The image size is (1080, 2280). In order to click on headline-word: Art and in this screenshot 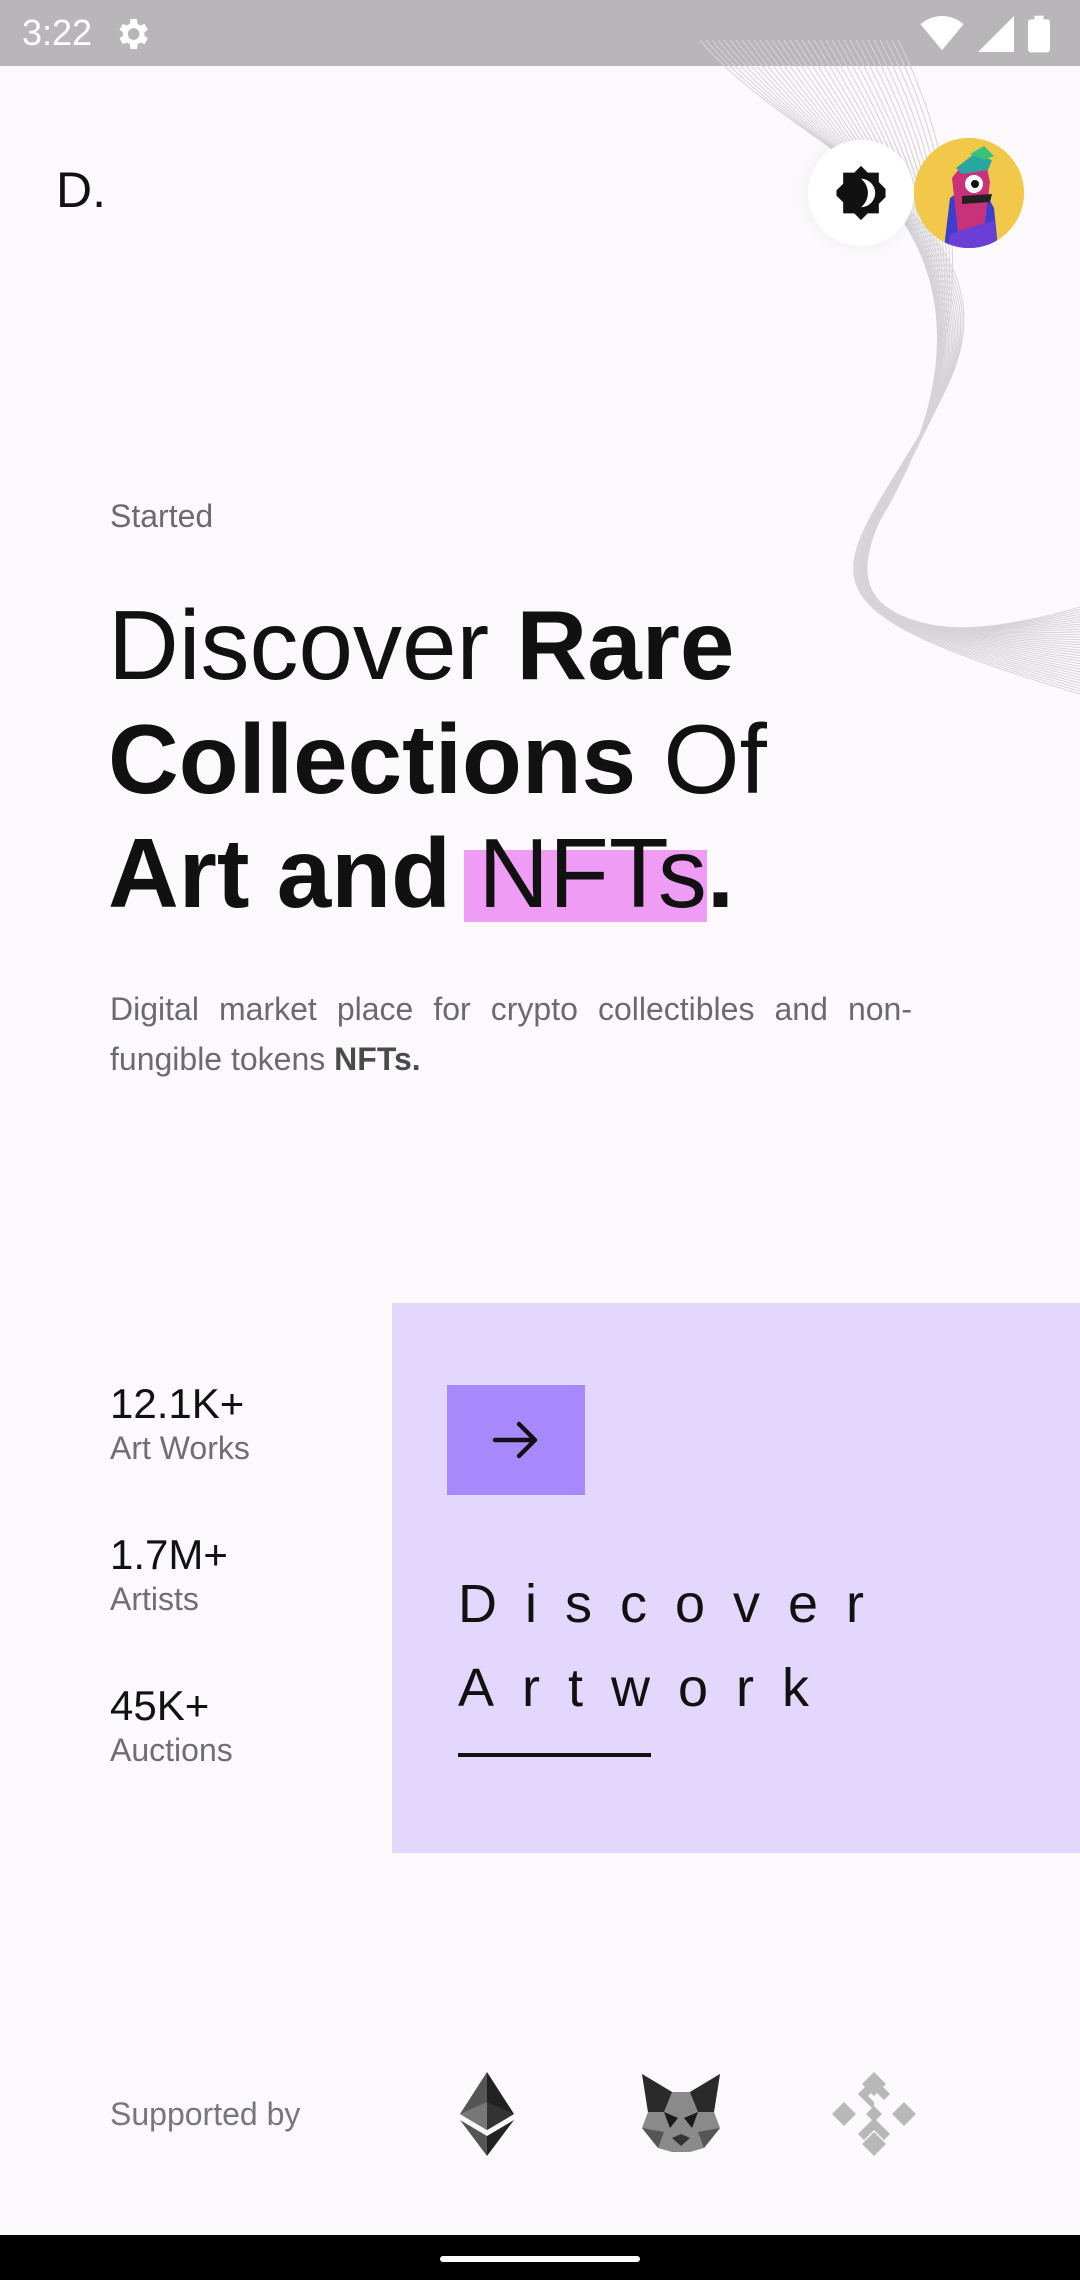, I will do `click(293, 873)`.